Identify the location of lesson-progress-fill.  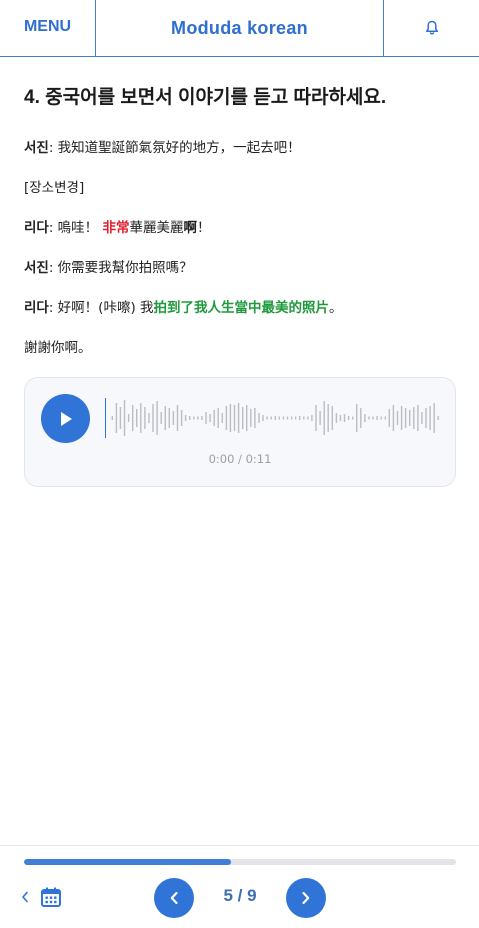
(128, 862).